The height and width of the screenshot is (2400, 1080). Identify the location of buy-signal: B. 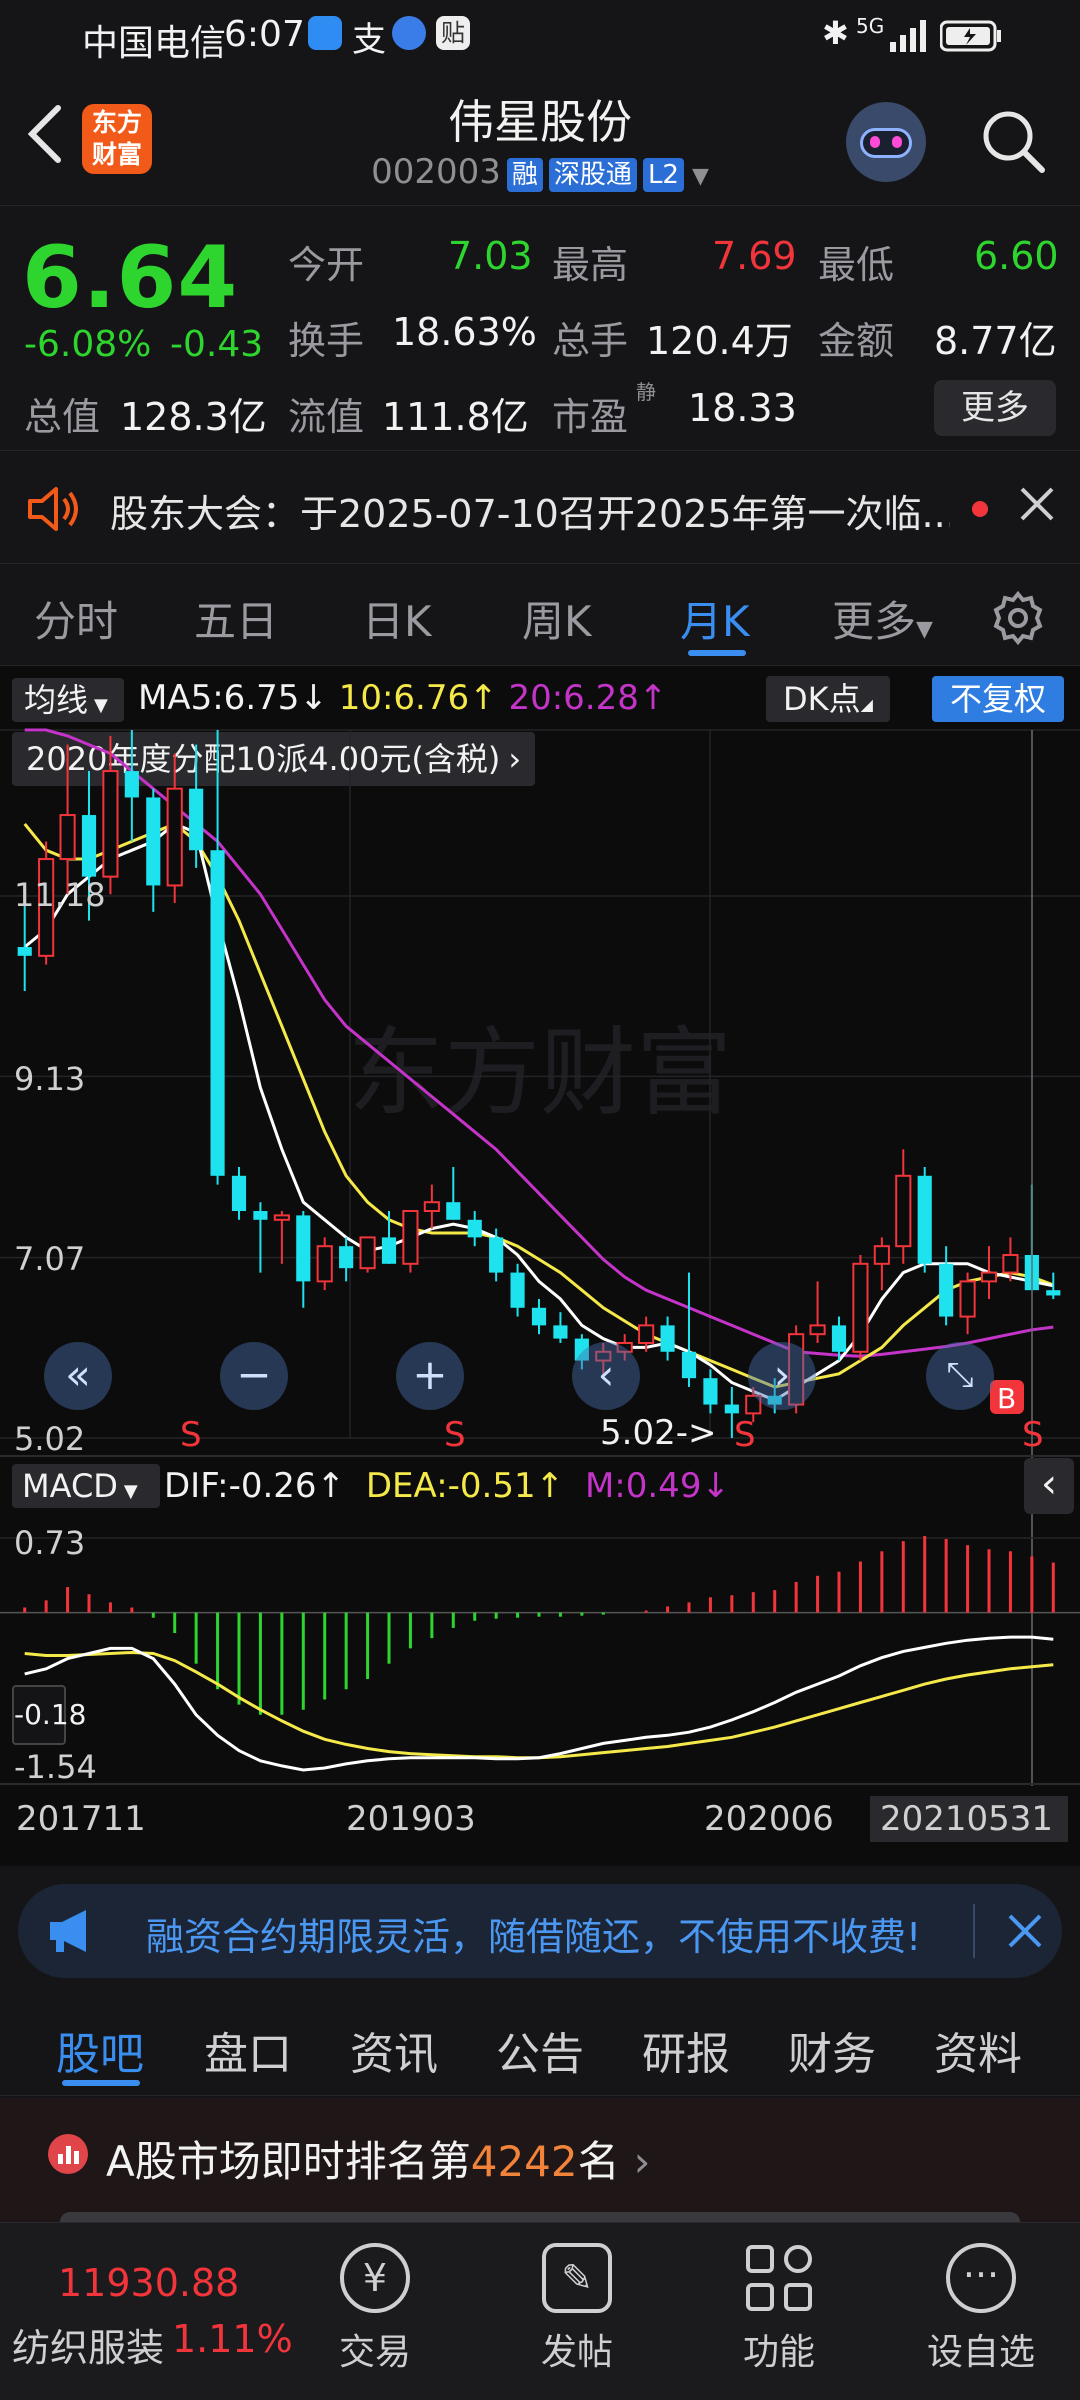
(1006, 1398).